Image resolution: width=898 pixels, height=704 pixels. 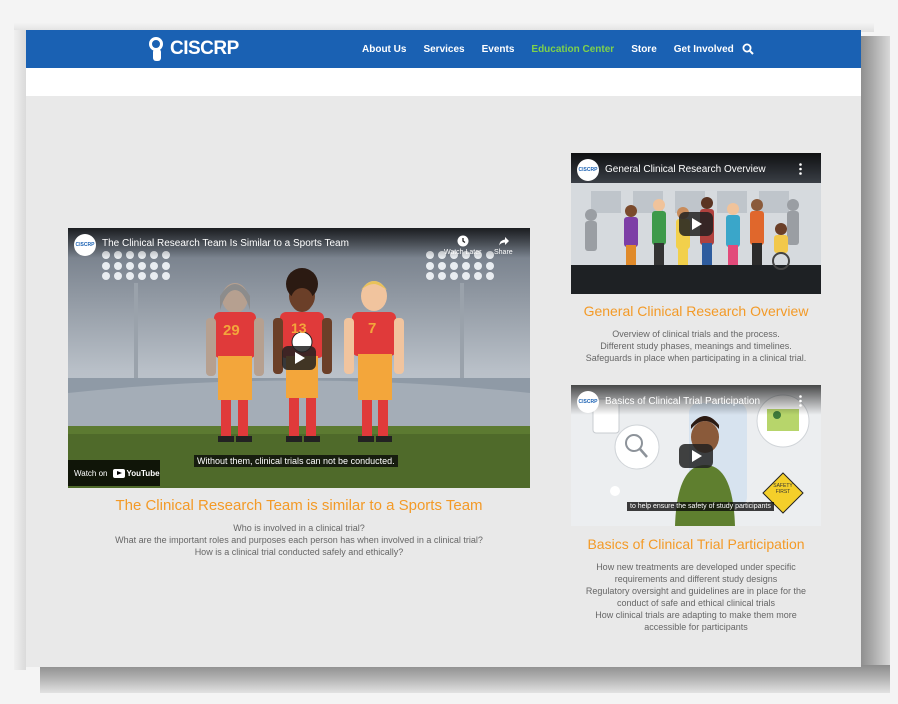 What do you see at coordinates (372, 328) in the screenshot?
I see `jersey-number-7: 7` at bounding box center [372, 328].